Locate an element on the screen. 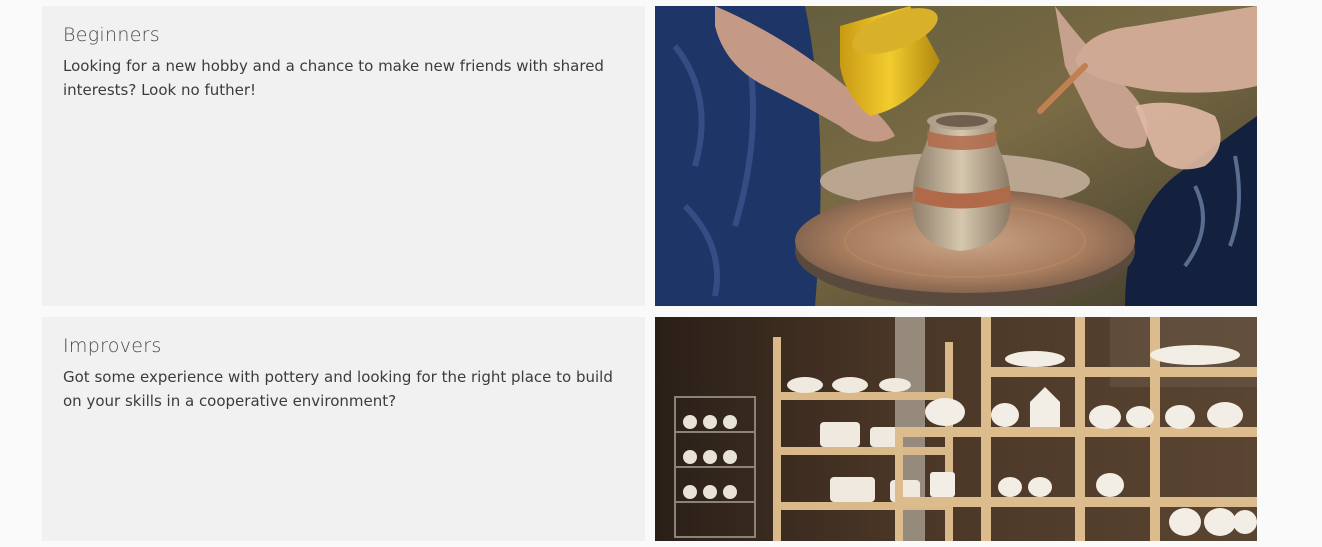 The height and width of the screenshot is (547, 1322). improvers-title: Improvers is located at coordinates (112, 346).